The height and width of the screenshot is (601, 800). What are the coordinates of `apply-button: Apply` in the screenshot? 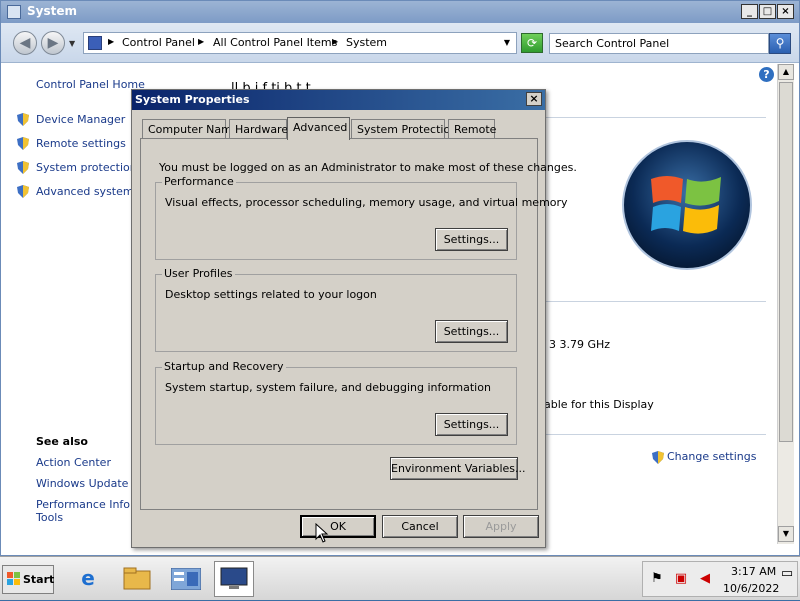 It's located at (501, 526).